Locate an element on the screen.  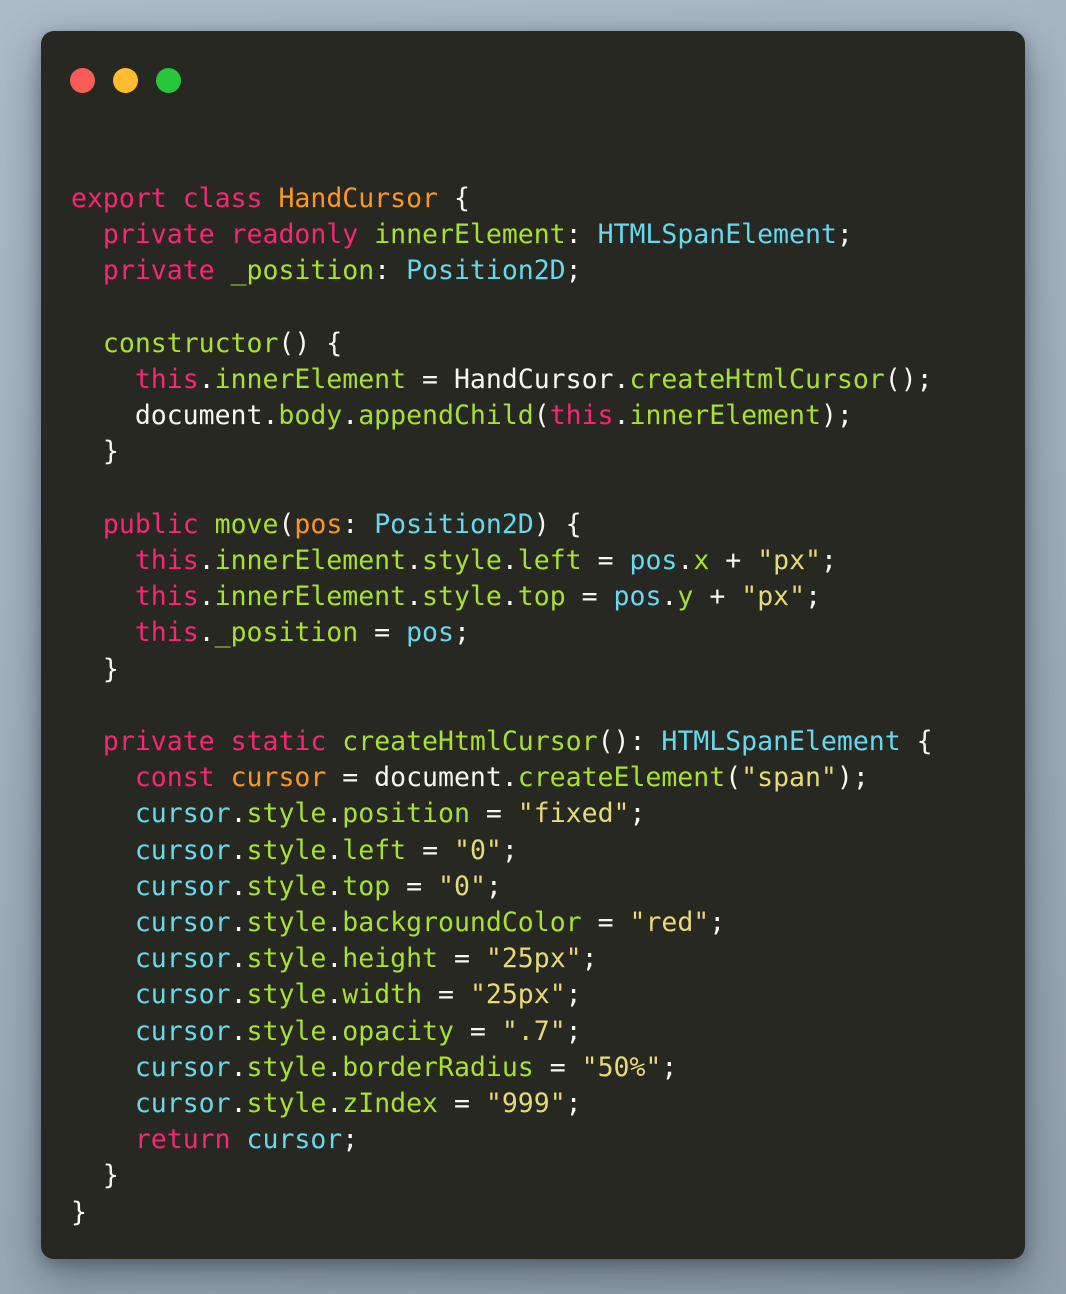
code-token: + is located at coordinates (717, 597).